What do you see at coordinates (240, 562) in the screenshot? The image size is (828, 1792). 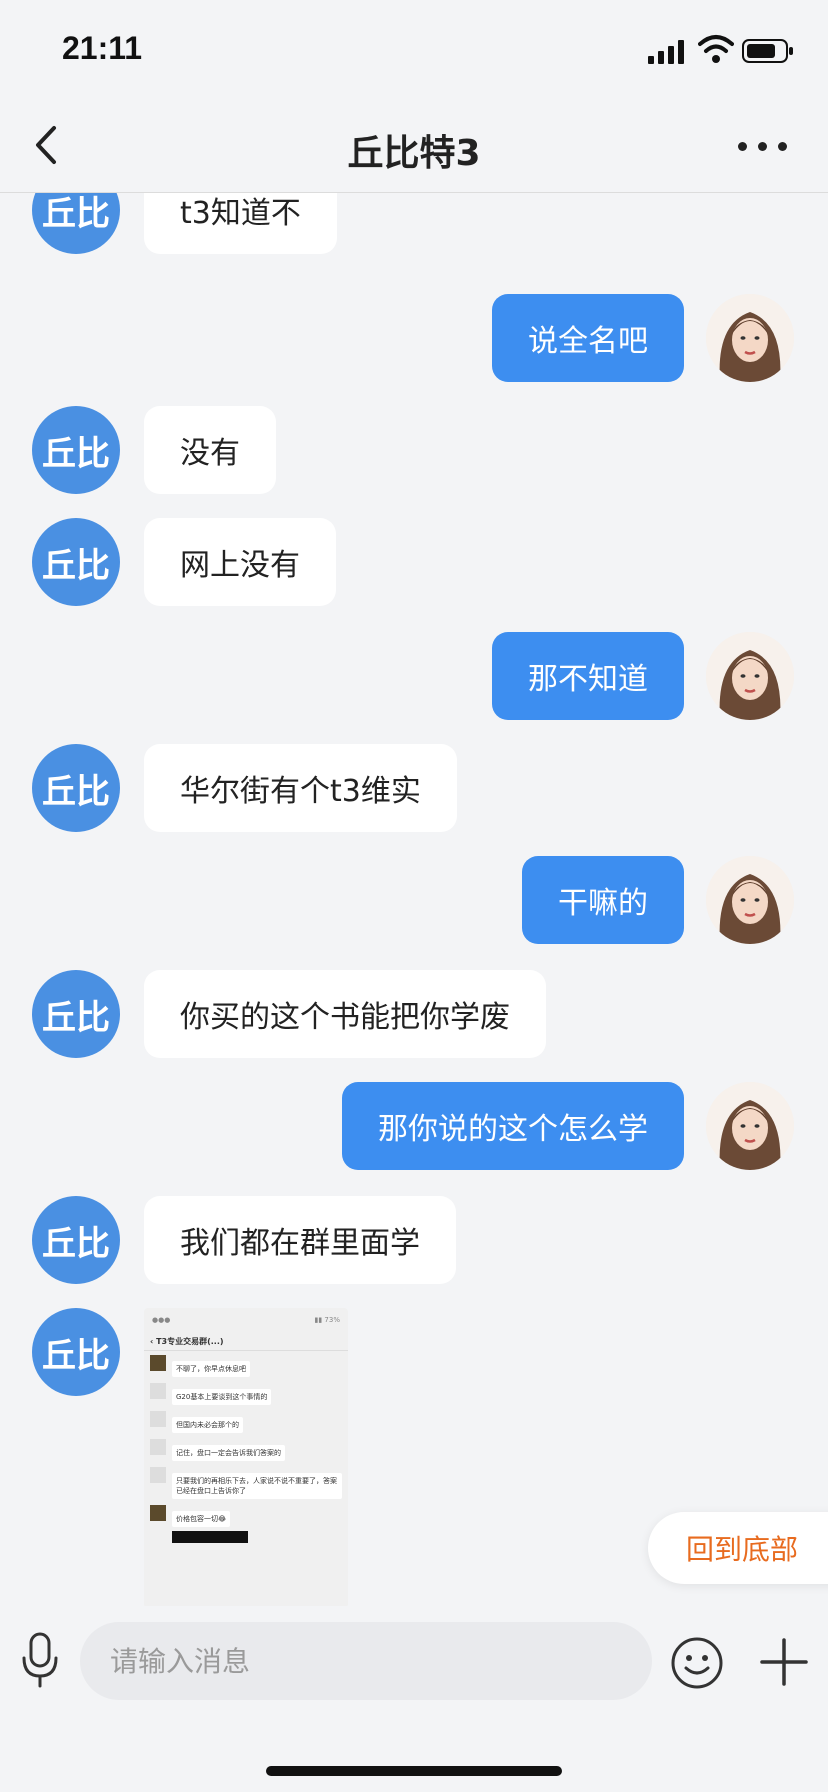 I see `message-bubble-left: 网上没有` at bounding box center [240, 562].